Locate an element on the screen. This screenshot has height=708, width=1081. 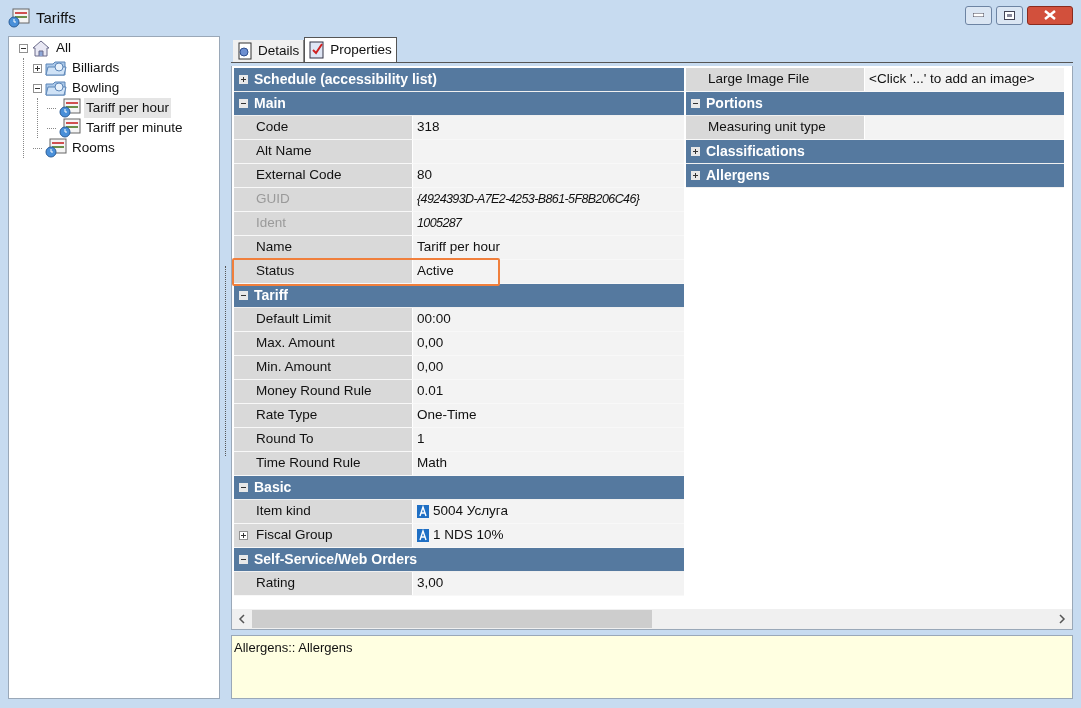
property-name: Fiscal Group is located at coordinates (294, 535).